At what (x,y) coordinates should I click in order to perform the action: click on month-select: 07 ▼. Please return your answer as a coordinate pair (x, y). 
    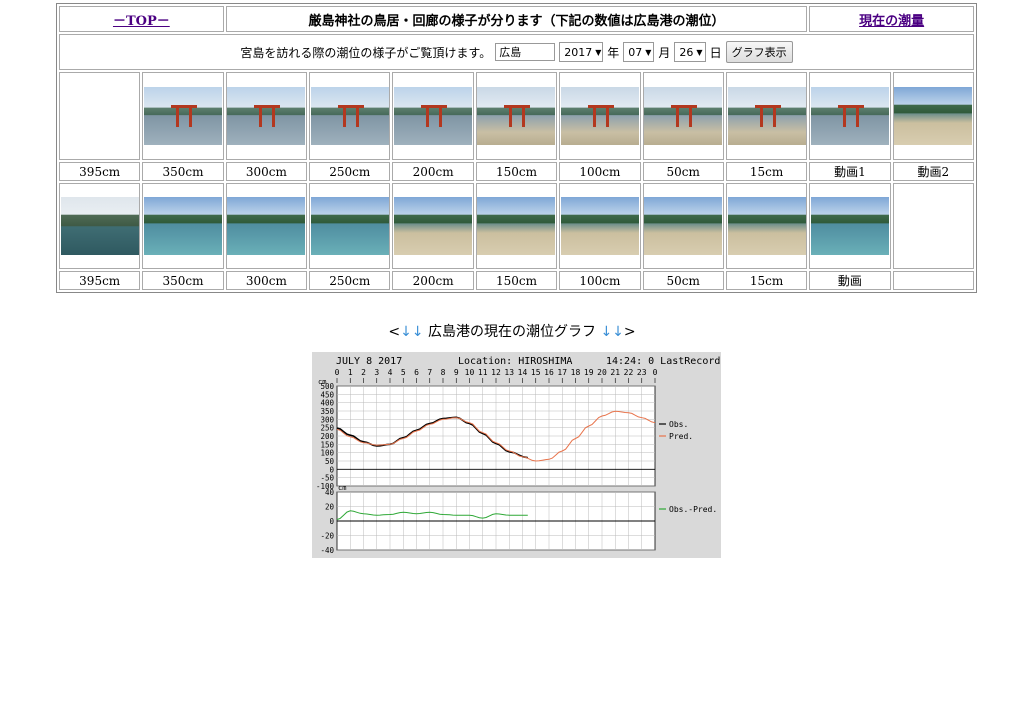
    Looking at the image, I should click on (639, 52).